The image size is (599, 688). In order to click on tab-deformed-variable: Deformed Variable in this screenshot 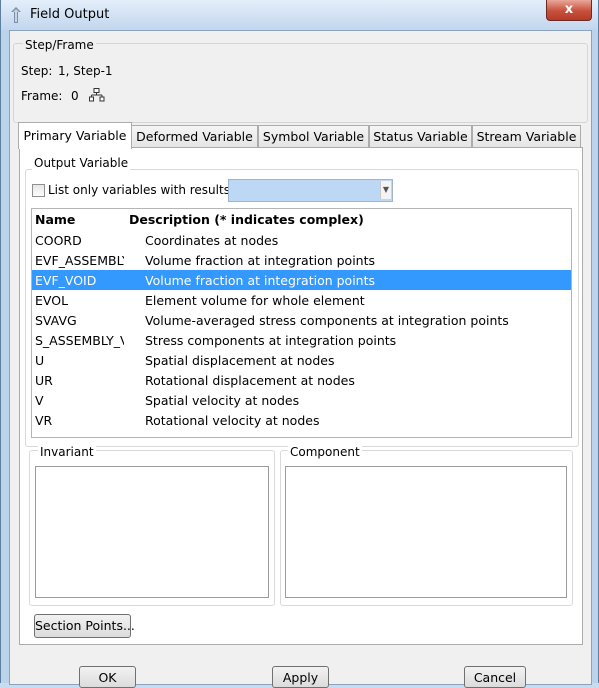, I will do `click(194, 136)`.